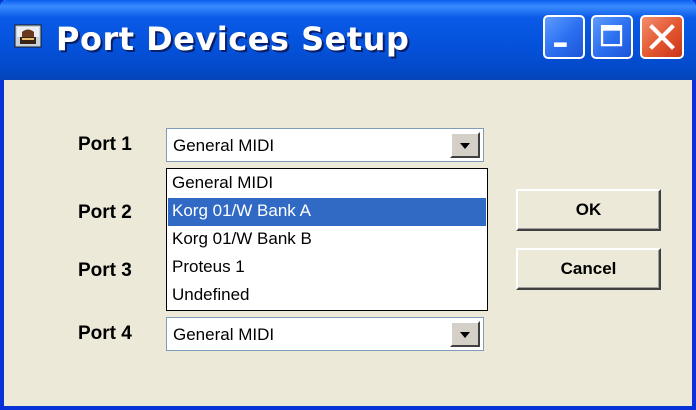 The height and width of the screenshot is (410, 696). What do you see at coordinates (105, 212) in the screenshot?
I see `port-2-label: Port 2` at bounding box center [105, 212].